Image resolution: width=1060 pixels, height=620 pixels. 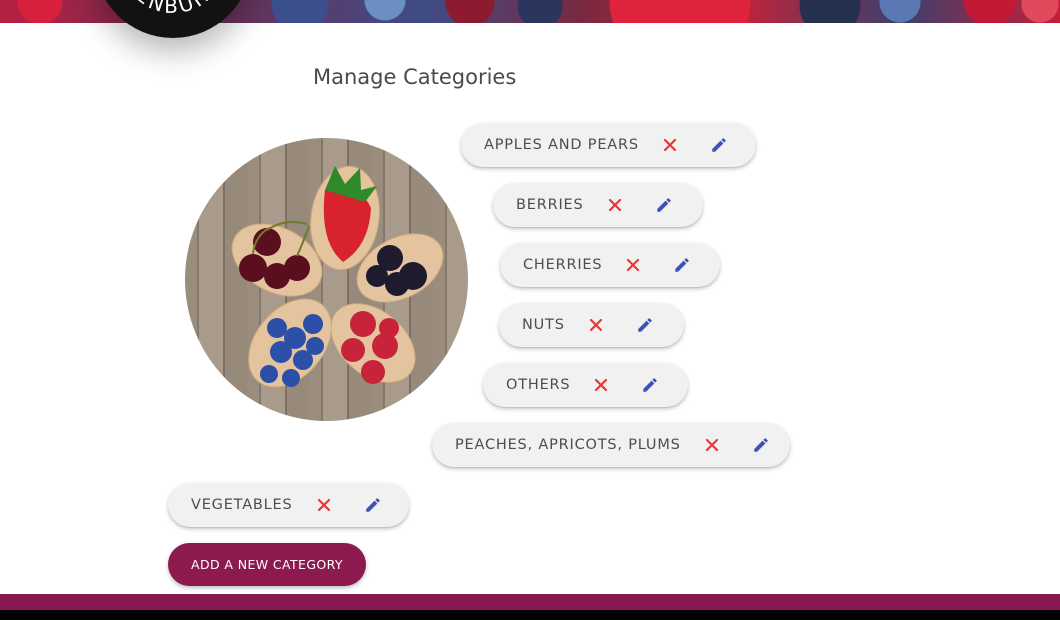 What do you see at coordinates (568, 445) in the screenshot?
I see `category-label: PEACHES, APRICOTS, PLUMS` at bounding box center [568, 445].